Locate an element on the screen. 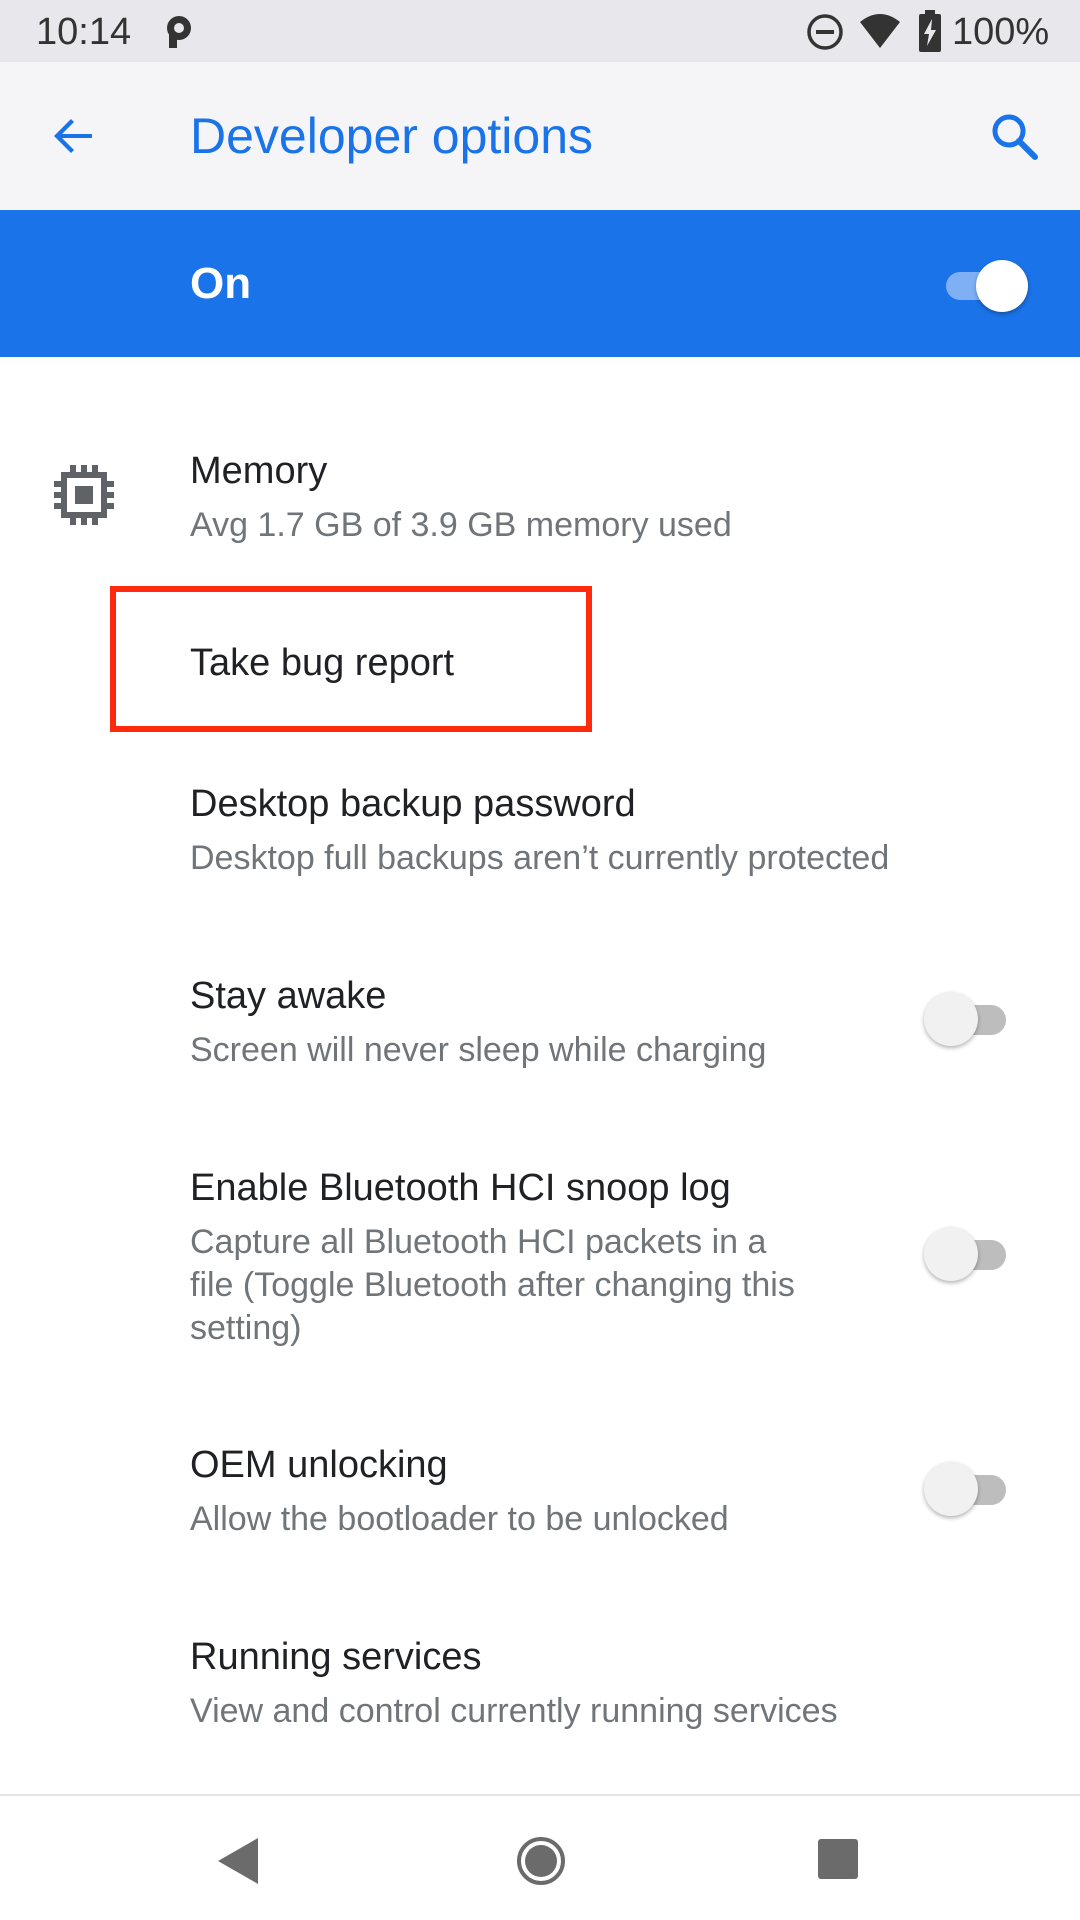  memory-chip-icon is located at coordinates (84, 495).